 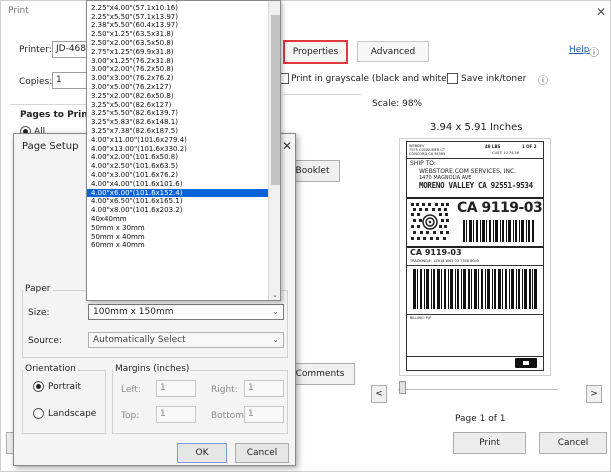 What do you see at coordinates (475, 198) in the screenshot?
I see `address-divider` at bounding box center [475, 198].